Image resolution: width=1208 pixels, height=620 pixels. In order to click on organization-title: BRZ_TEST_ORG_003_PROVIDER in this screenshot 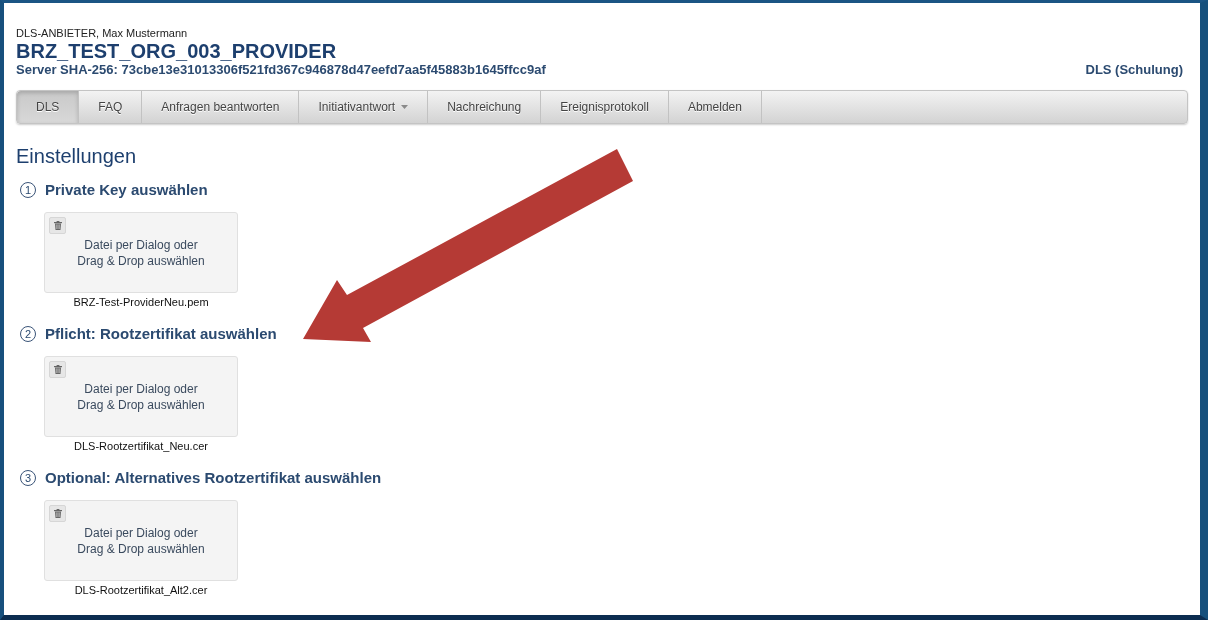, I will do `click(176, 51)`.